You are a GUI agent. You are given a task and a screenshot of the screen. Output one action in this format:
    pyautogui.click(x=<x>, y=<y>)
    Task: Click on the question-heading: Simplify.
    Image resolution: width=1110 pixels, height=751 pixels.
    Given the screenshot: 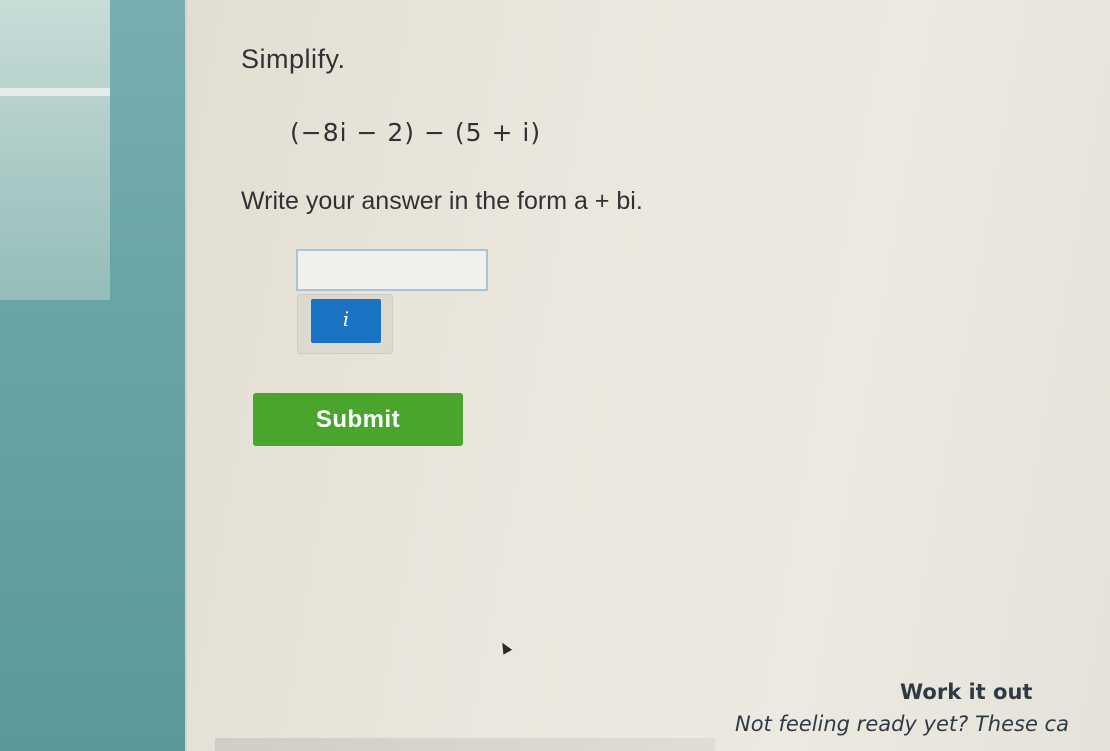 What is the action you would take?
    pyautogui.click(x=293, y=59)
    